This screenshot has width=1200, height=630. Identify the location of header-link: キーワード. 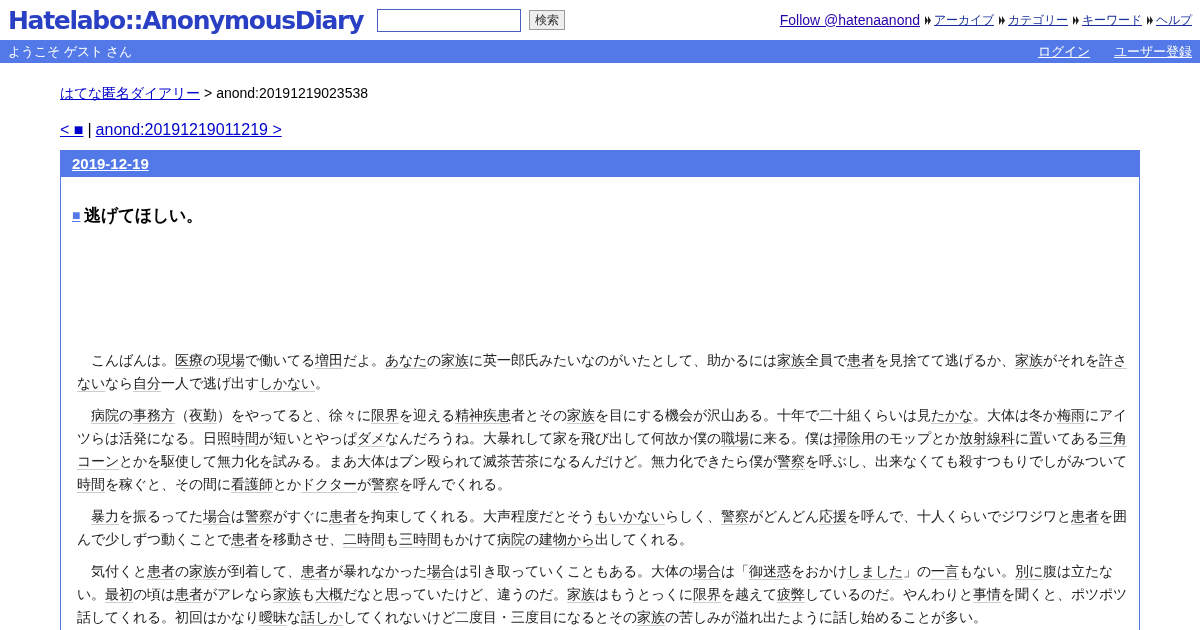
(1112, 20).